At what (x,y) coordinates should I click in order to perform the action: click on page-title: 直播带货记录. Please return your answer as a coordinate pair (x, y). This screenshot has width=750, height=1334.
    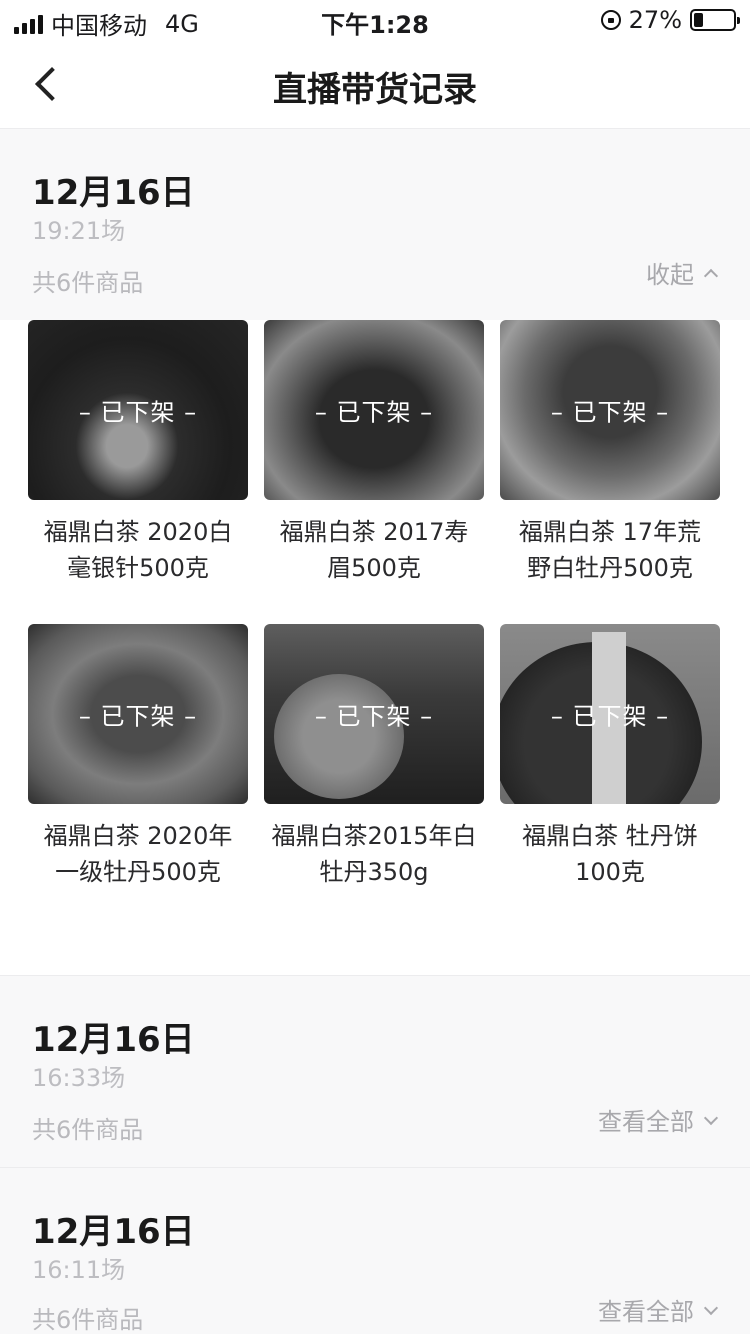
    Looking at the image, I should click on (375, 90).